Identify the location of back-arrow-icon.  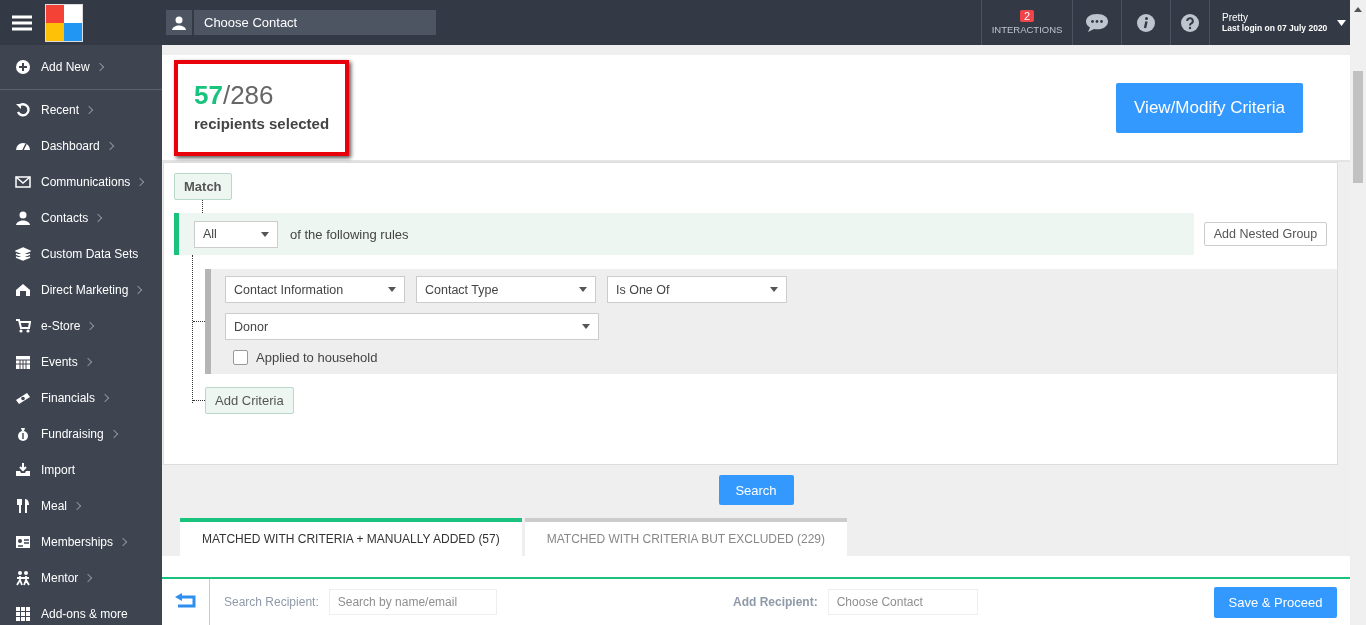
(185, 602).